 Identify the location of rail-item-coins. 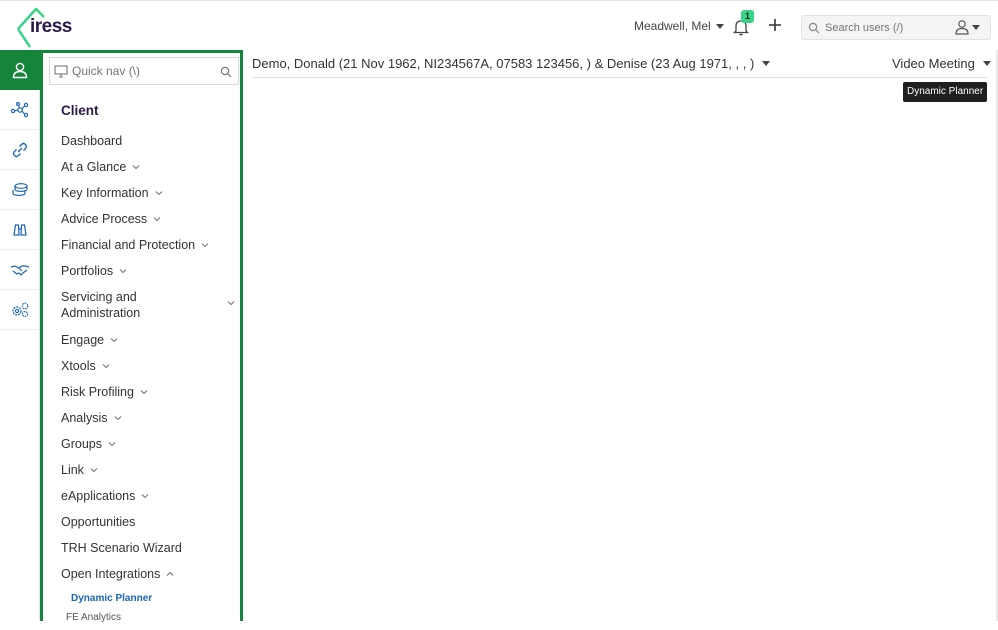
(20, 190).